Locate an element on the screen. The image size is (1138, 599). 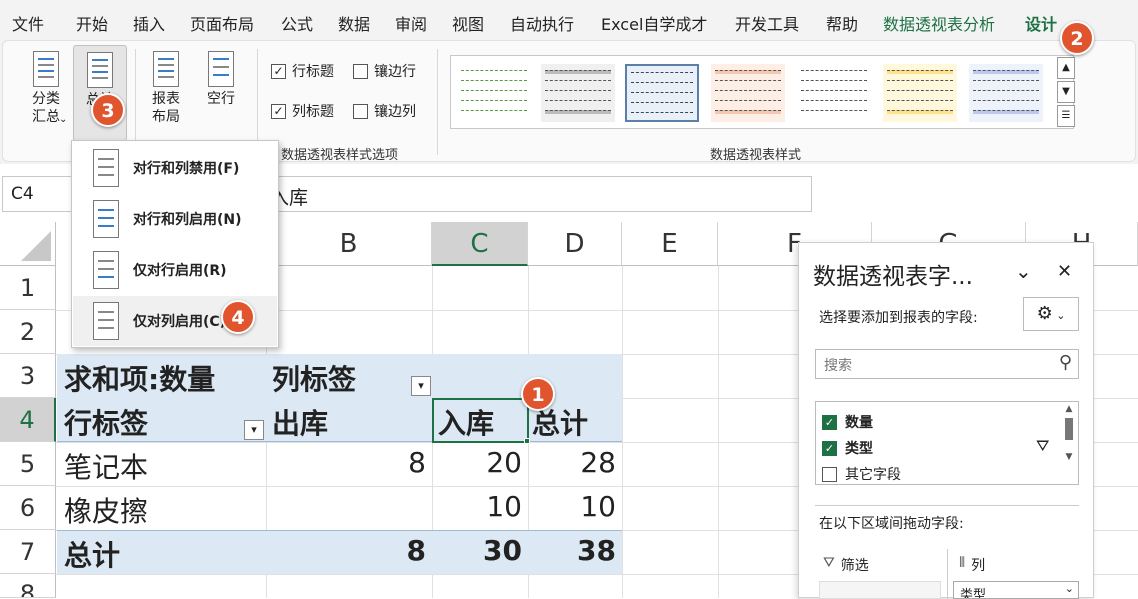
column-header-e: E is located at coordinates (670, 244).